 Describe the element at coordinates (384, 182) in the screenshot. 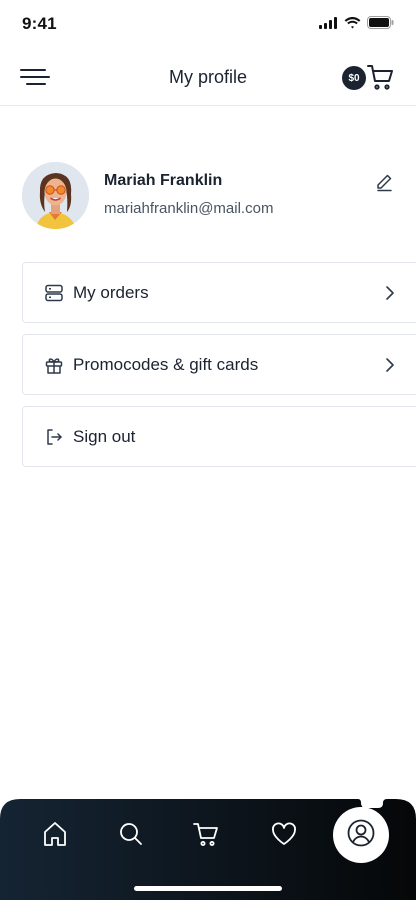

I see `pencil-icon` at that location.